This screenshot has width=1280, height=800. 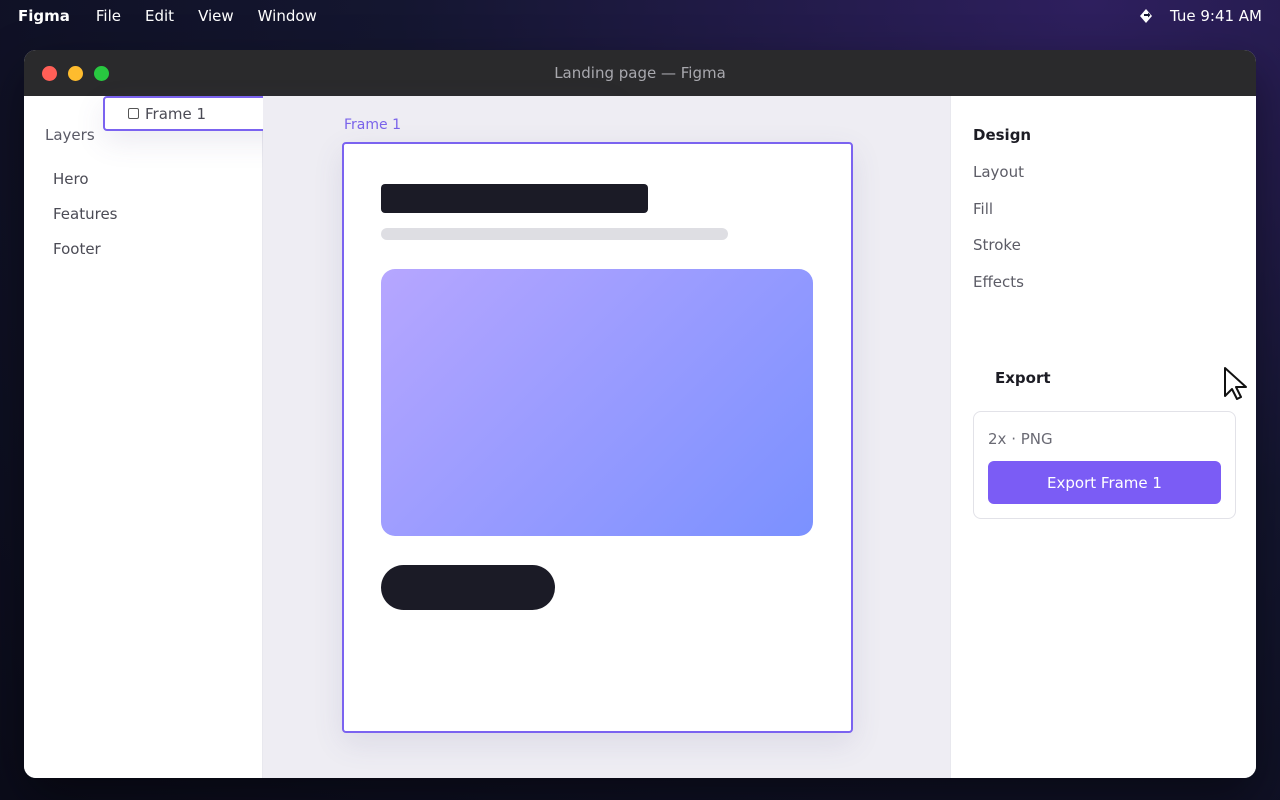 I want to click on window-title: Landing page — Figma, so click(x=640, y=73).